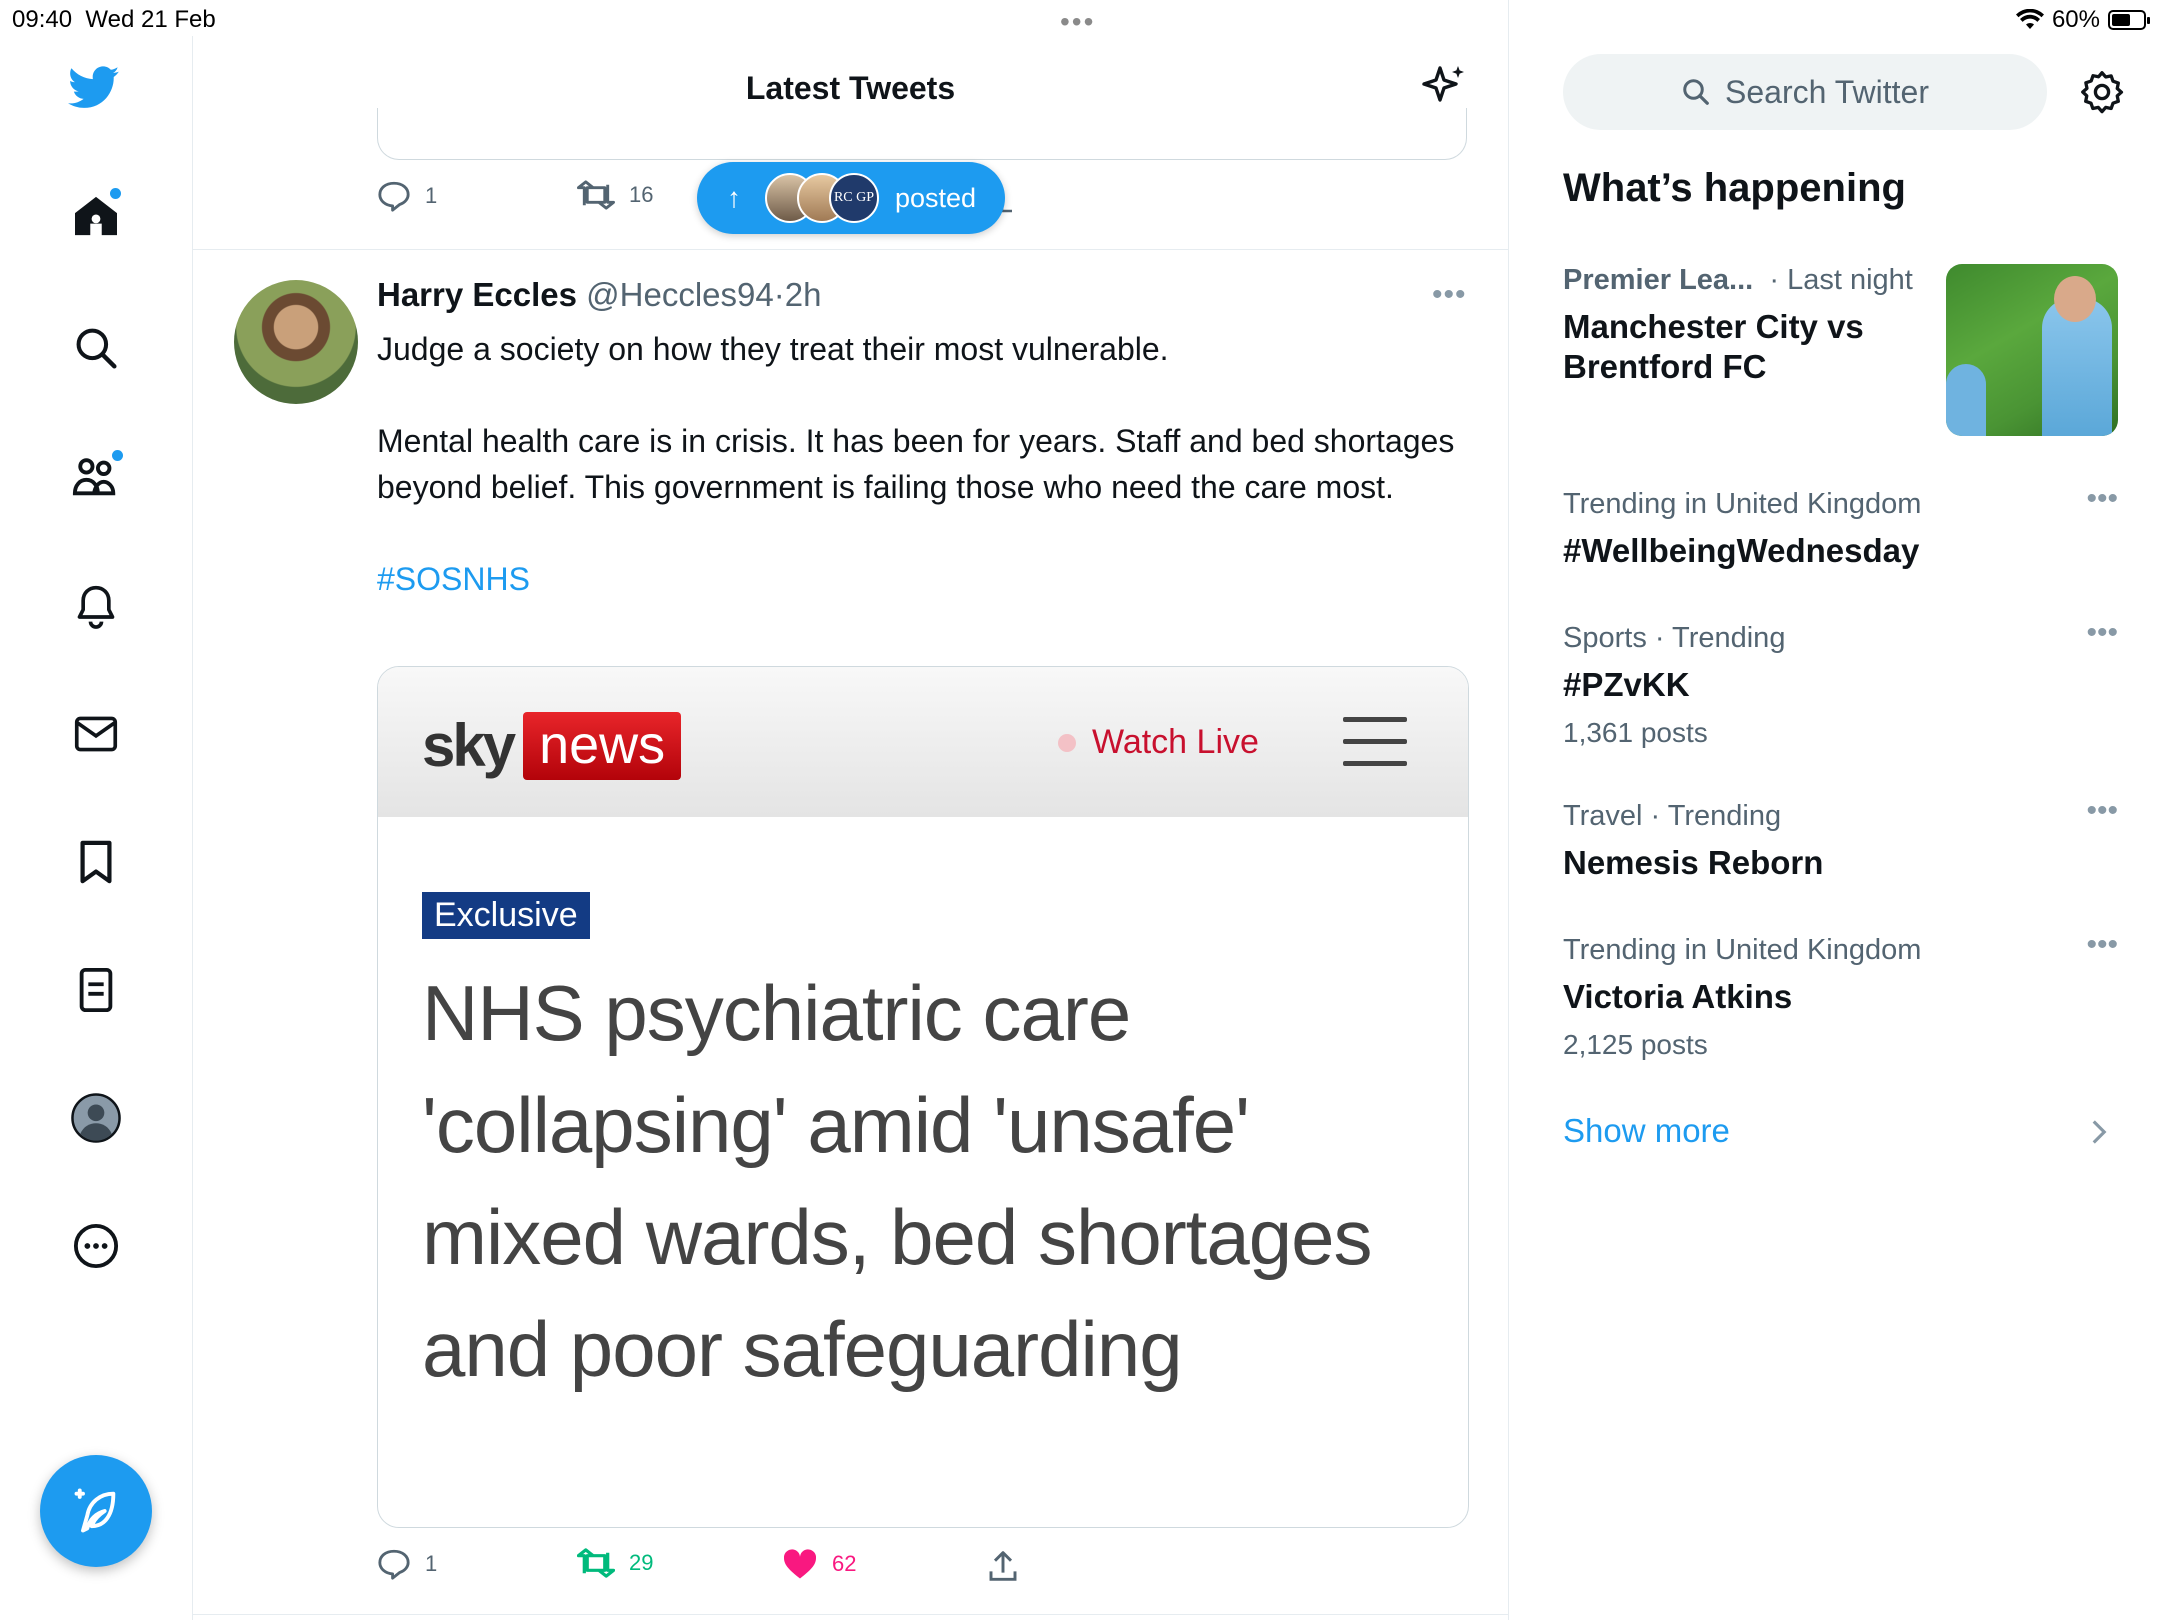  I want to click on live-dot-icon, so click(1067, 742).